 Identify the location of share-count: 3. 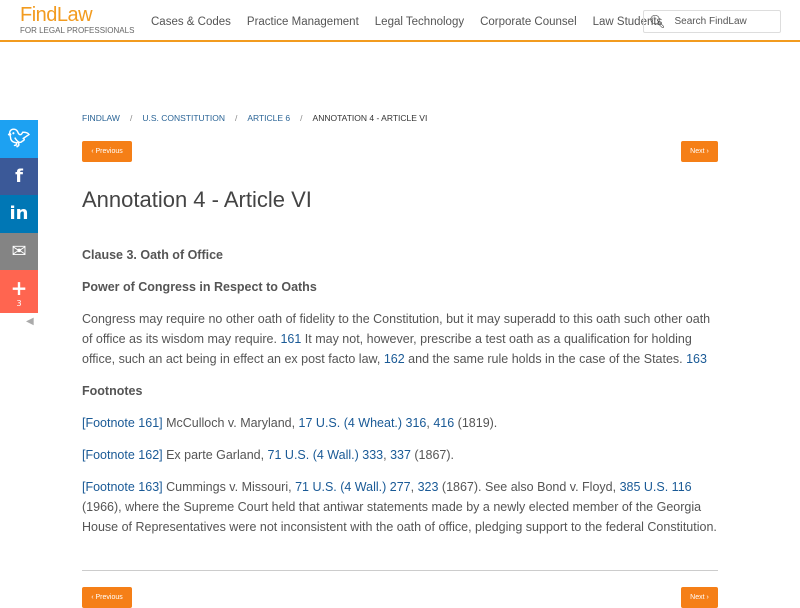
(19, 303).